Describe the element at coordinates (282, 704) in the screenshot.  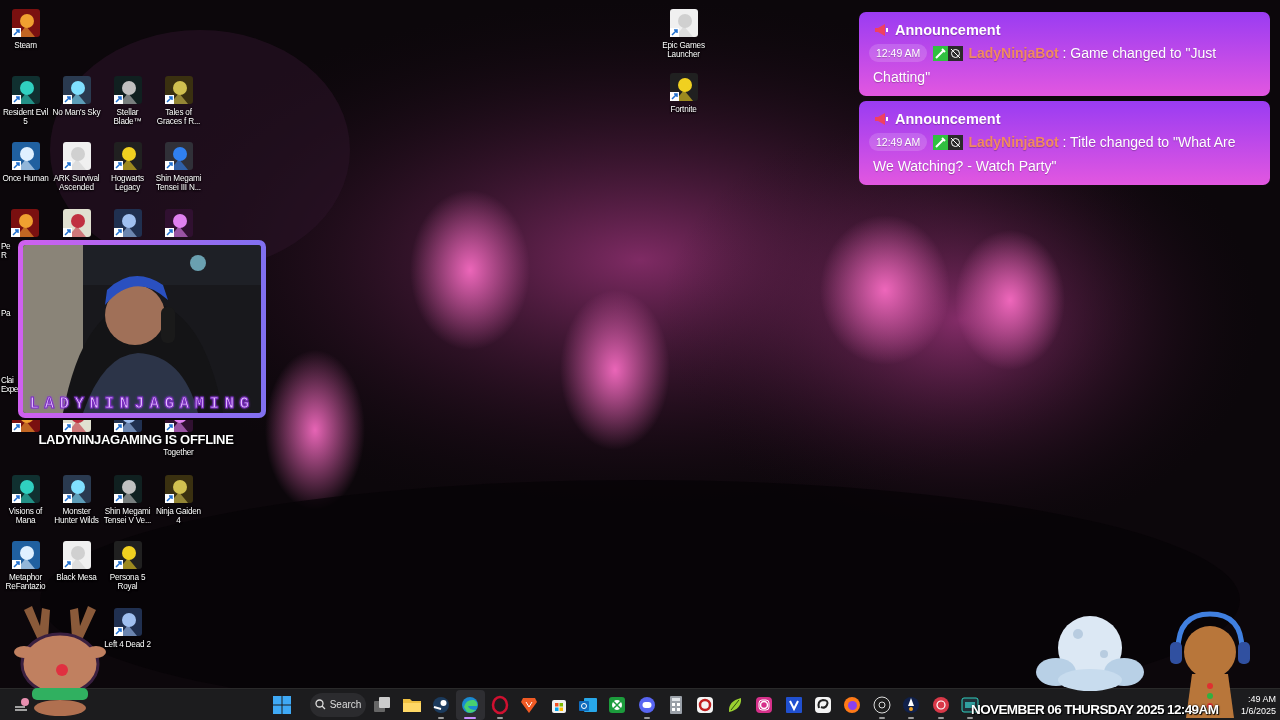
I see `start-icon` at that location.